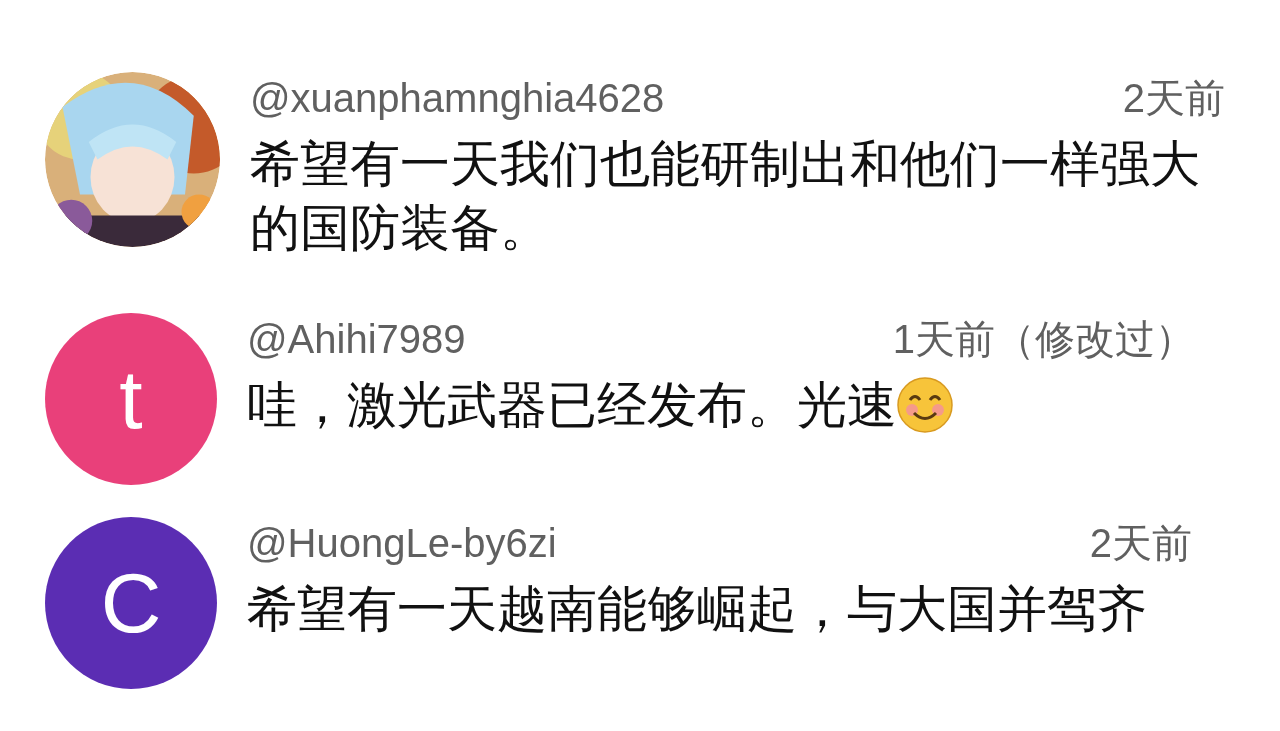 This screenshot has height=731, width=1280. What do you see at coordinates (457, 98) in the screenshot?
I see `username: @xuanphamnghia4628` at bounding box center [457, 98].